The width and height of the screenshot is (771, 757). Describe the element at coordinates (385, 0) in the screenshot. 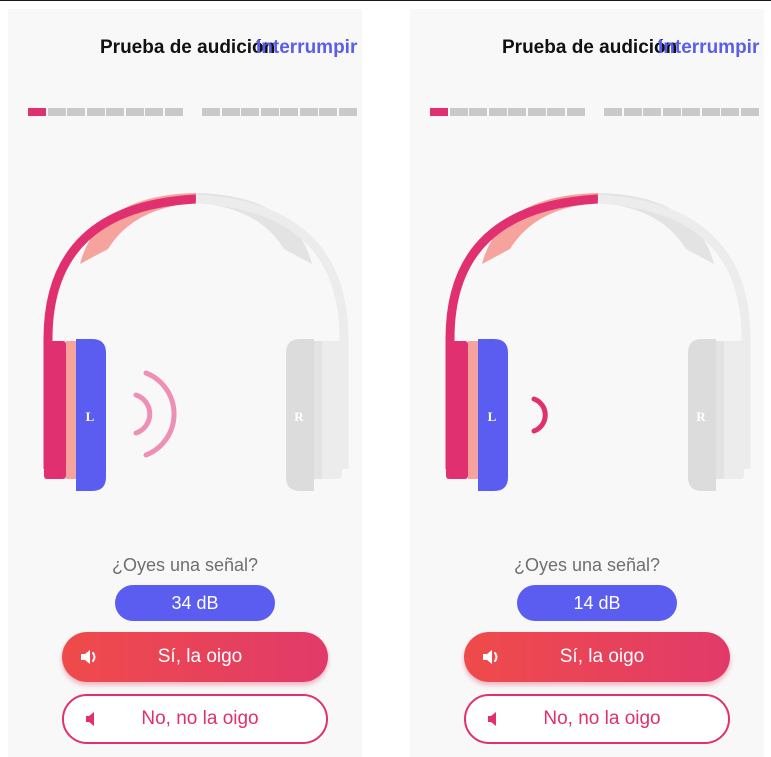

I see `top-border` at that location.